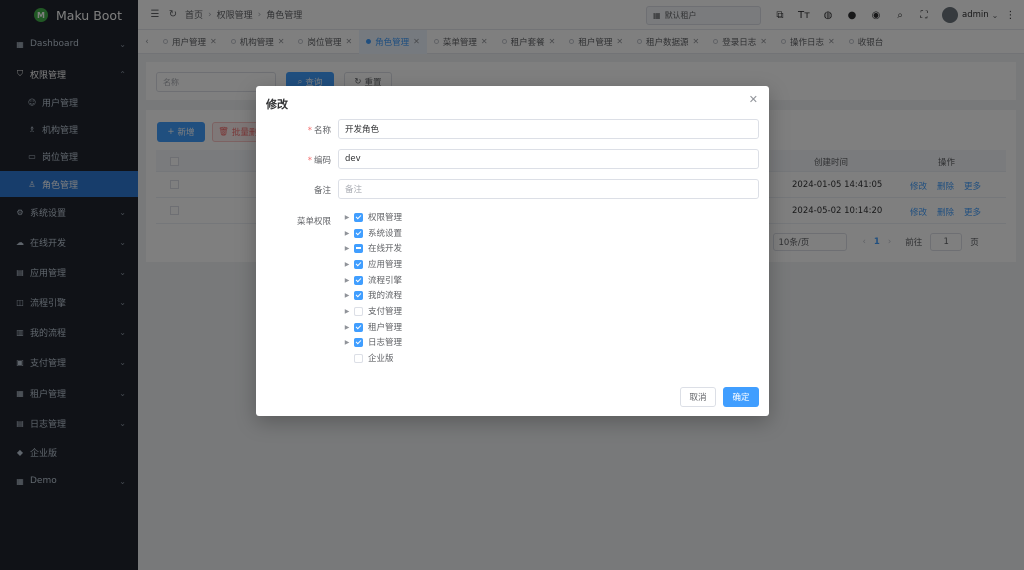 The image size is (1024, 570). Describe the element at coordinates (385, 295) in the screenshot. I see `tree-node-label: 我的流程` at that location.